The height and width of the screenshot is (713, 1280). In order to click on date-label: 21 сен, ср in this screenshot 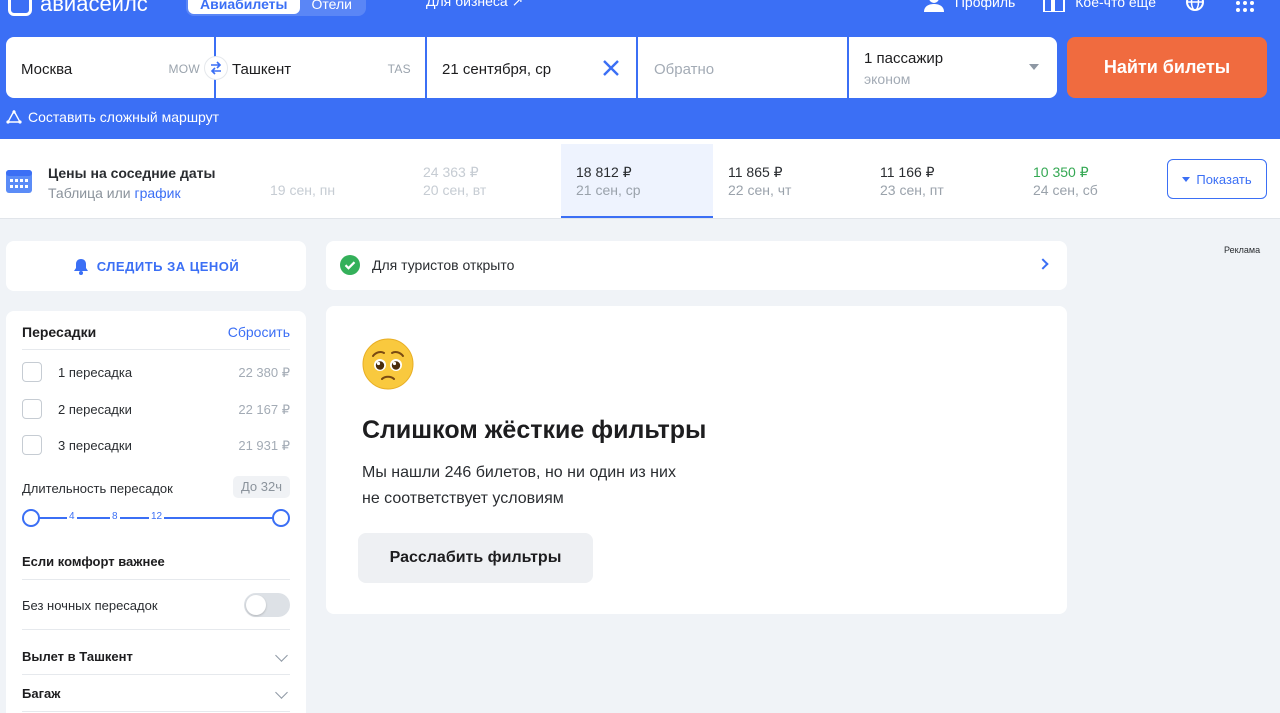, I will do `click(608, 190)`.